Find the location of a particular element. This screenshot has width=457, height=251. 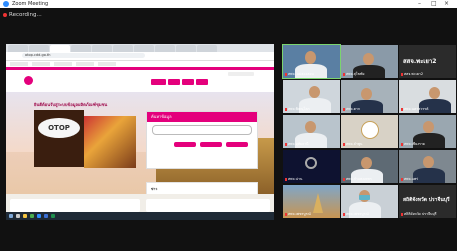

organization-logo is located at coordinates (370, 130).